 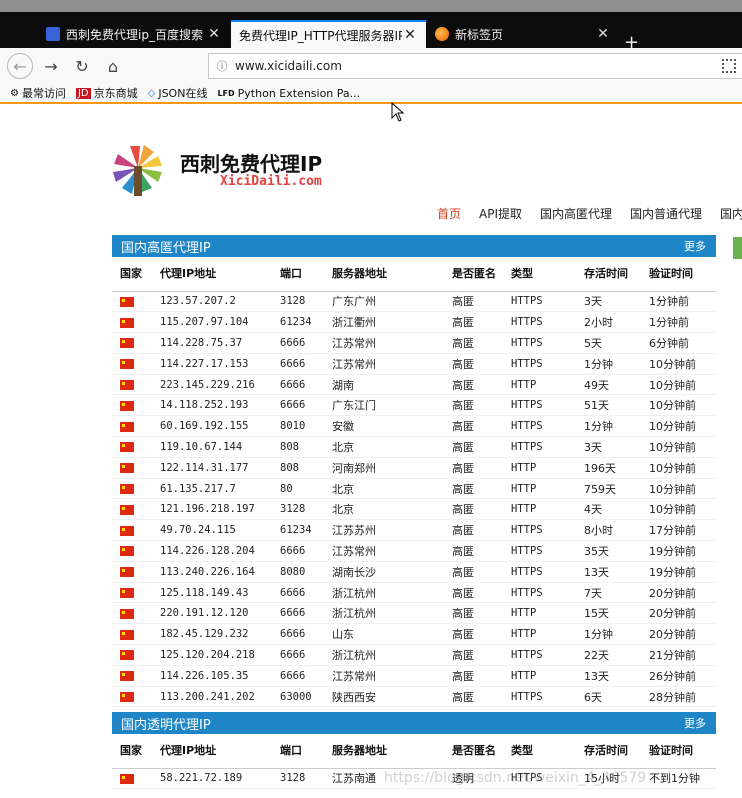 I want to click on bookmark-most-visited: ⚙ 最常访问, so click(x=38, y=93).